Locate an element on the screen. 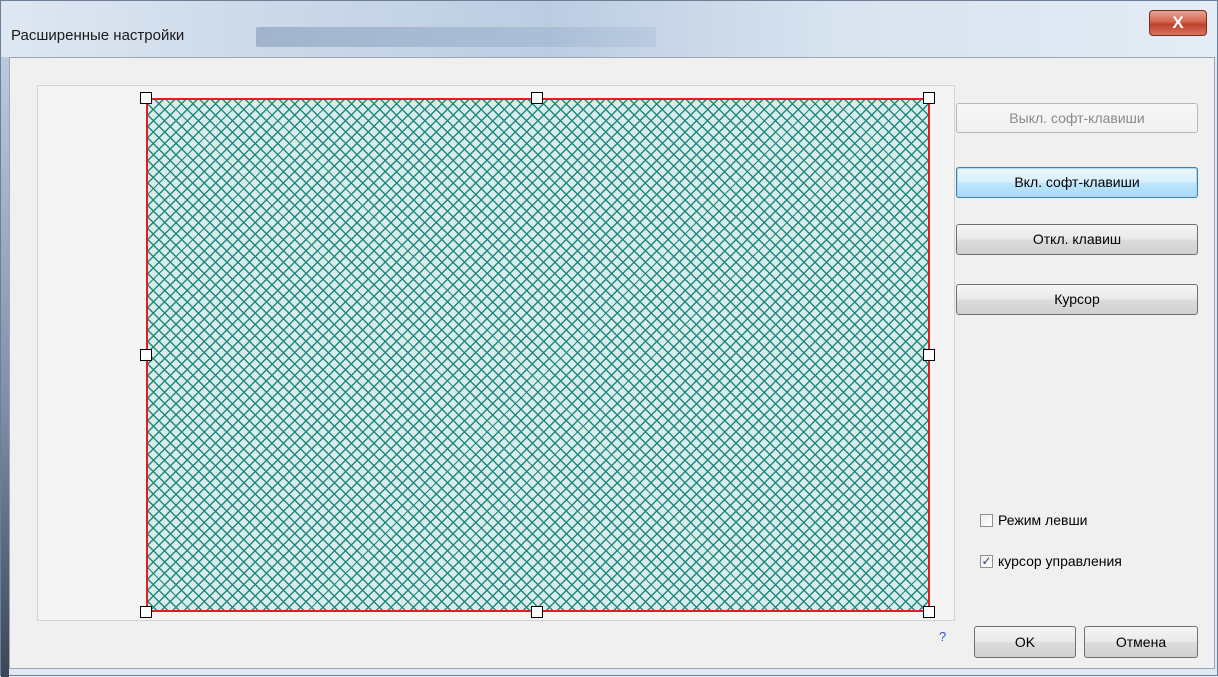  cancel-button: Отмена is located at coordinates (1141, 642).